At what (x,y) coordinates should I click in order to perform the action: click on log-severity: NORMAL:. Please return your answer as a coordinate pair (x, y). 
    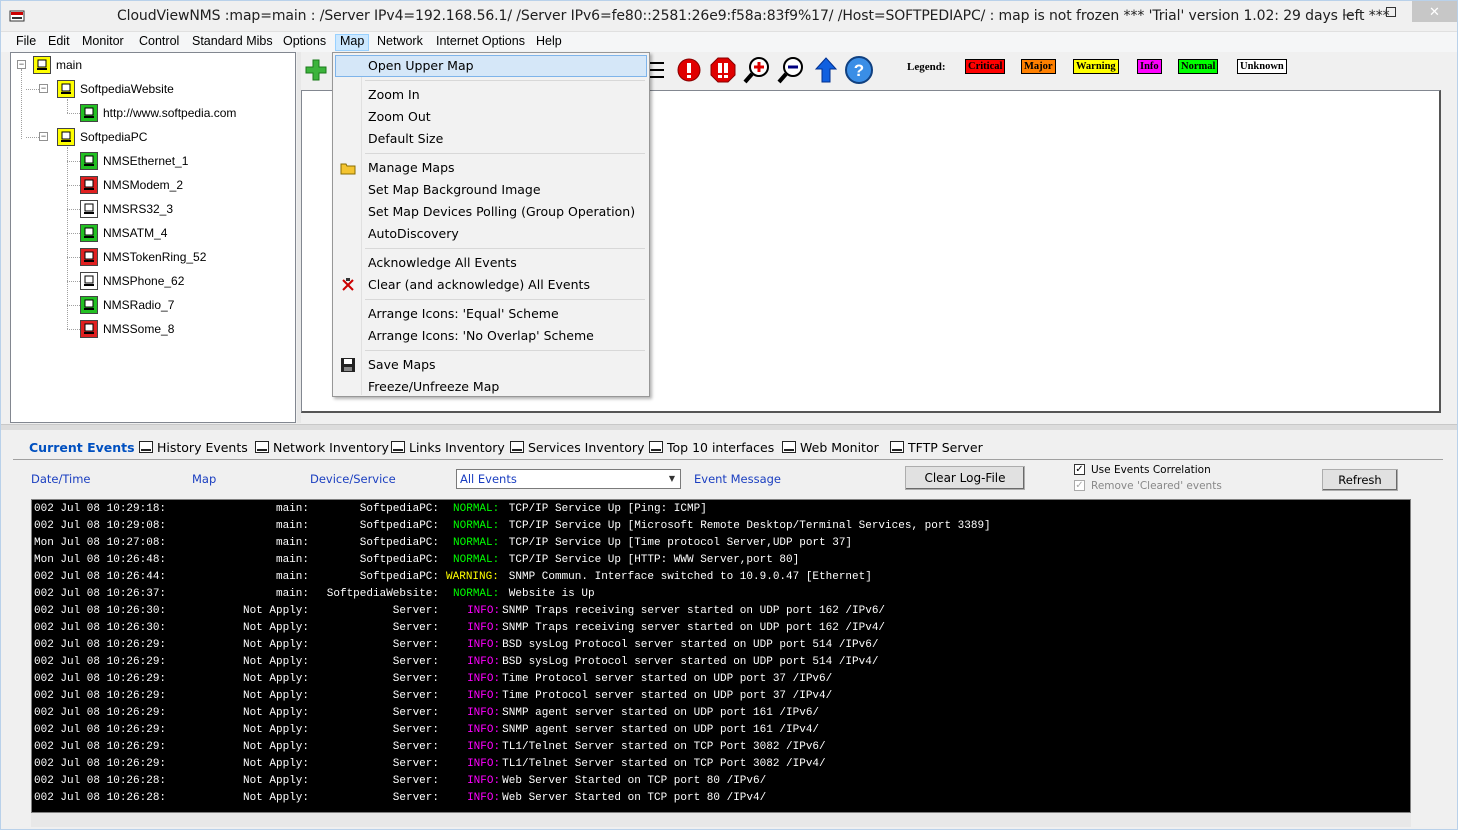
    Looking at the image, I should click on (476, 526).